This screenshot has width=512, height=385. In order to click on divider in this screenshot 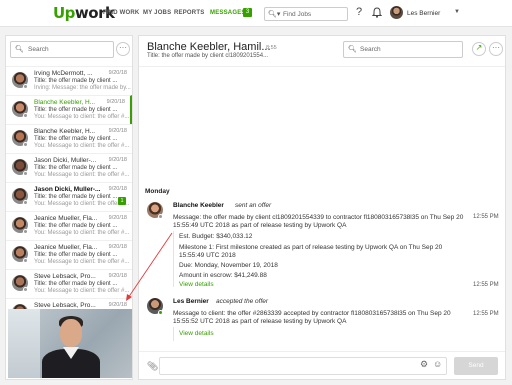, I will do `click(322, 66)`.